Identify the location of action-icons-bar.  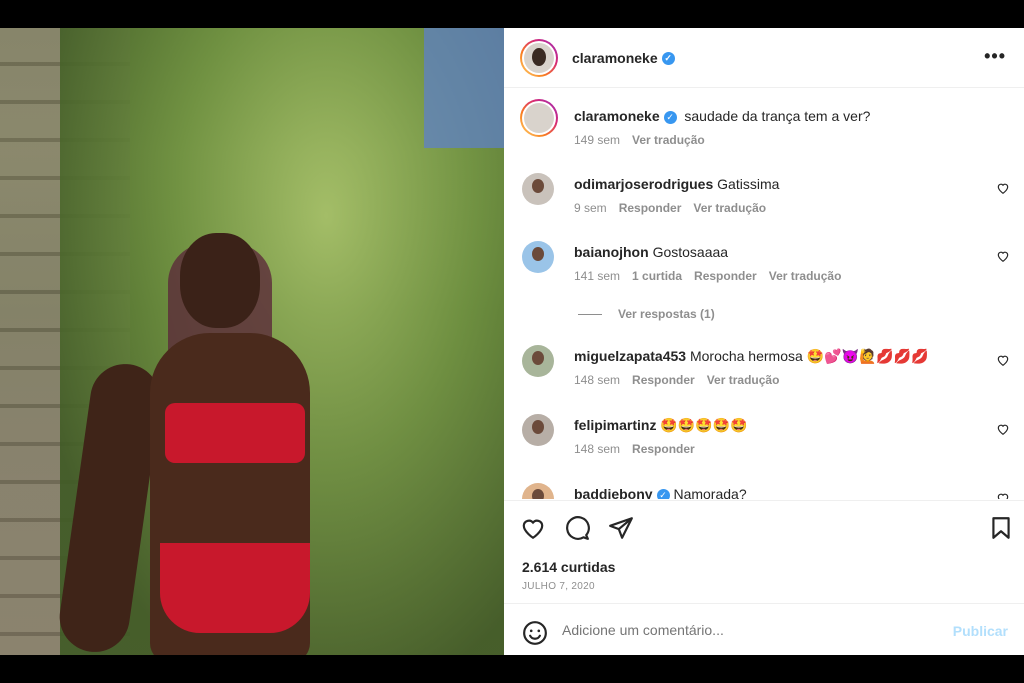
(765, 530).